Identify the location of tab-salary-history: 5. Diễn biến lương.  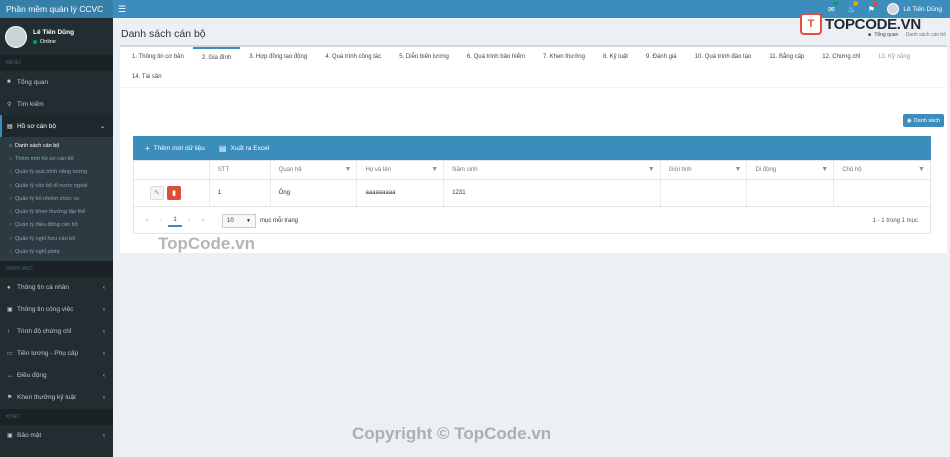
(424, 57).